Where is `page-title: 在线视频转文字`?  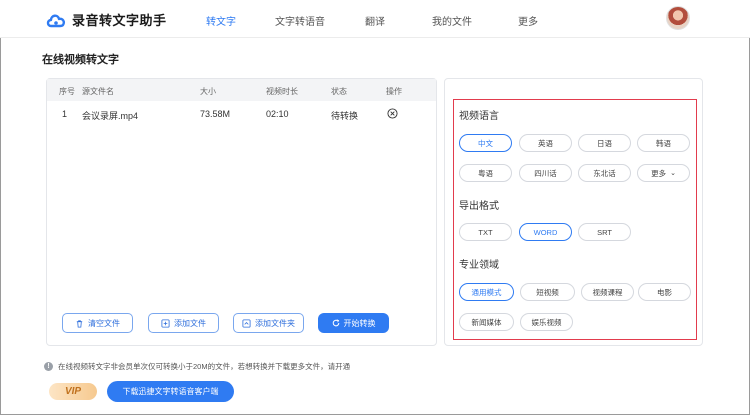
page-title: 在线视频转文字 is located at coordinates (80, 60).